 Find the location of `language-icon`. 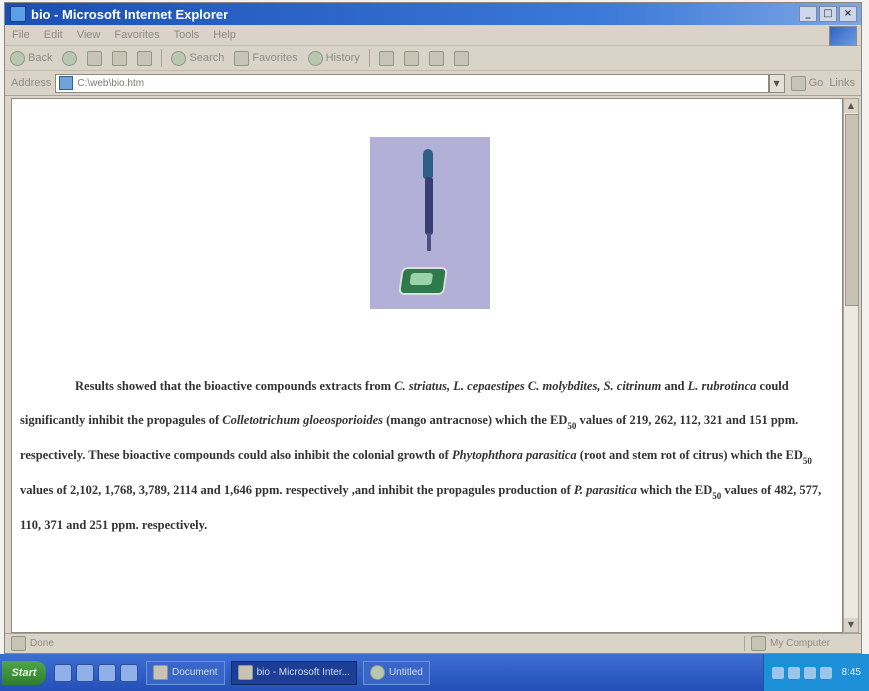

language-icon is located at coordinates (777, 672).